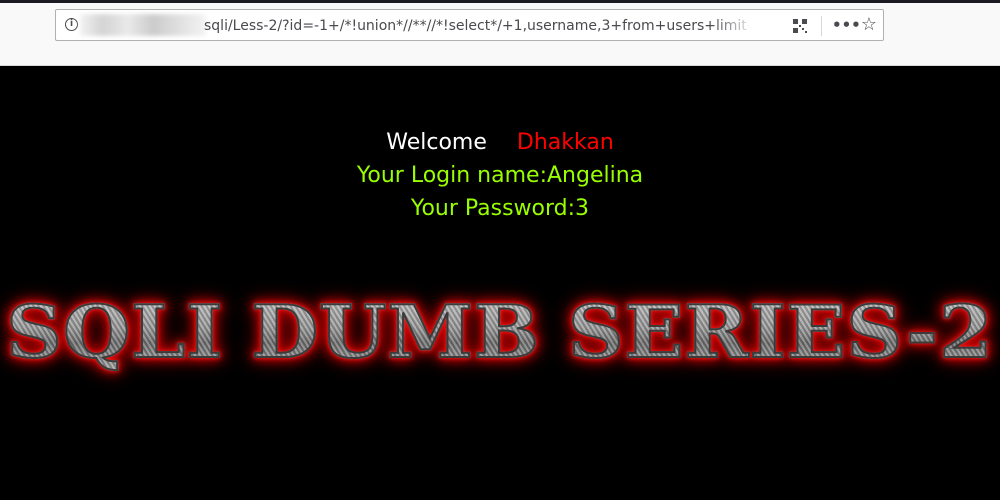 The height and width of the screenshot is (500, 1000). What do you see at coordinates (436, 142) in the screenshot?
I see `welcome-label: Welcome` at bounding box center [436, 142].